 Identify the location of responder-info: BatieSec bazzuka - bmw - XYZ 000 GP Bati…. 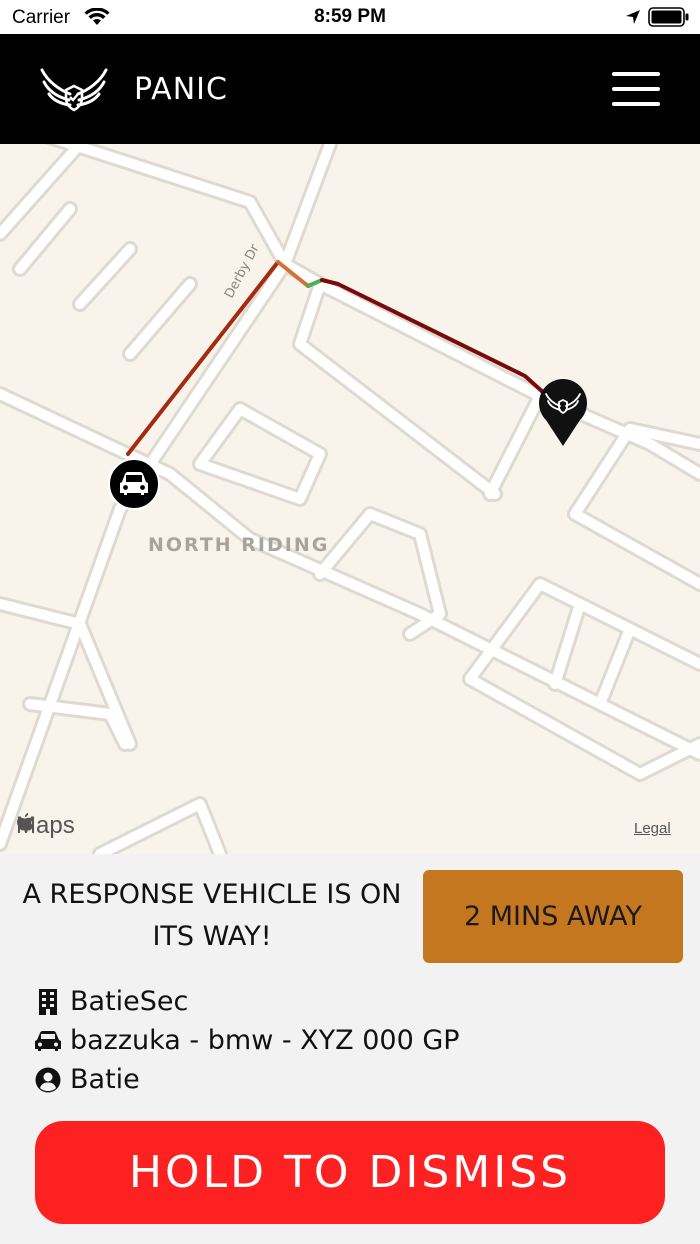
(247, 1040).